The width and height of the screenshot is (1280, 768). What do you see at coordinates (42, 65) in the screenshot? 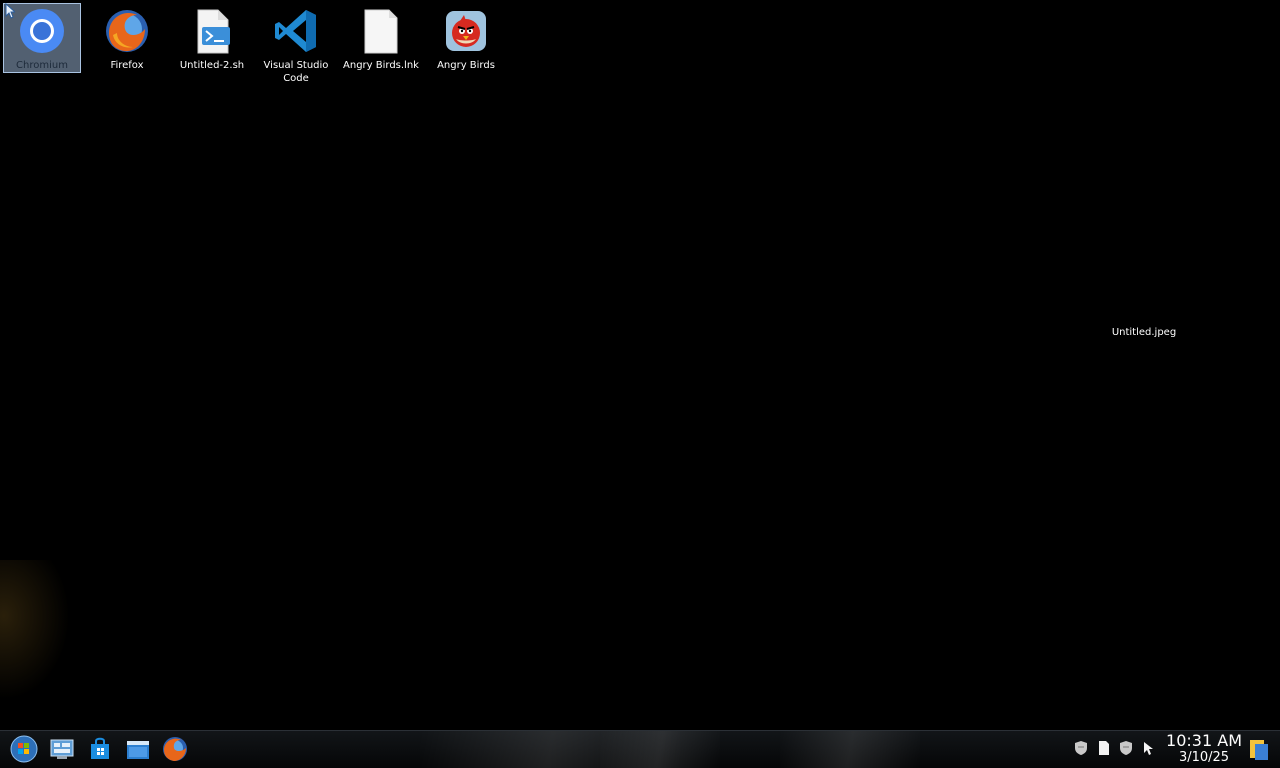
I see `desktop-icon-label: Chromium` at bounding box center [42, 65].